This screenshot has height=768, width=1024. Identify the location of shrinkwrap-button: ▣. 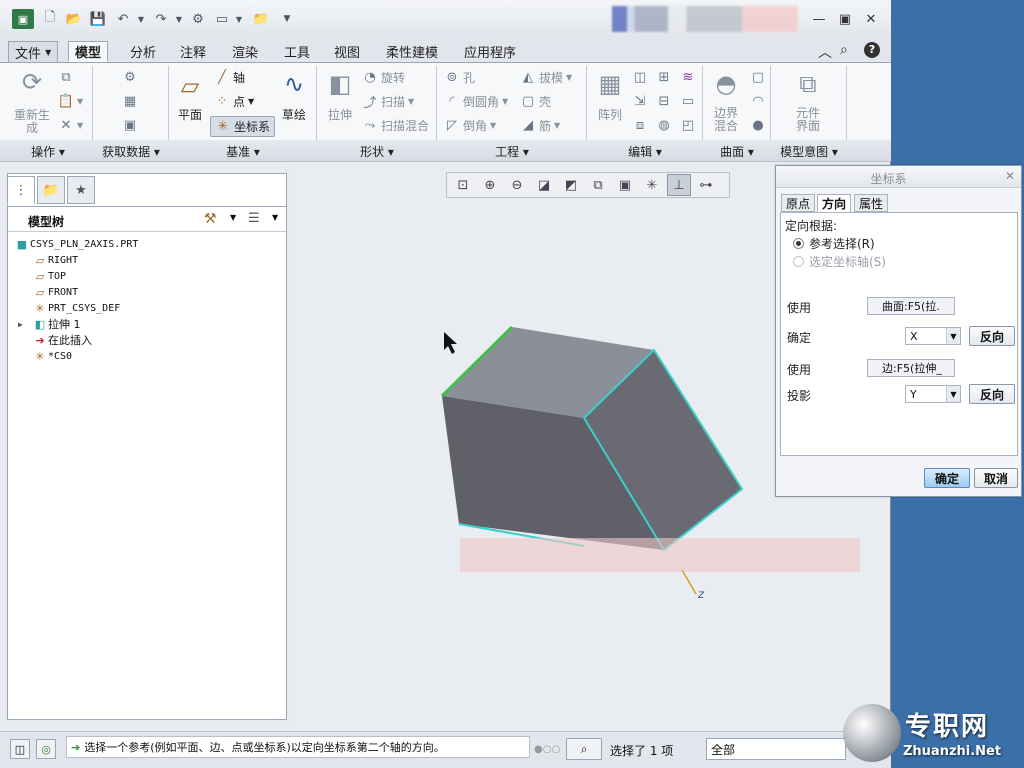
(130, 125).